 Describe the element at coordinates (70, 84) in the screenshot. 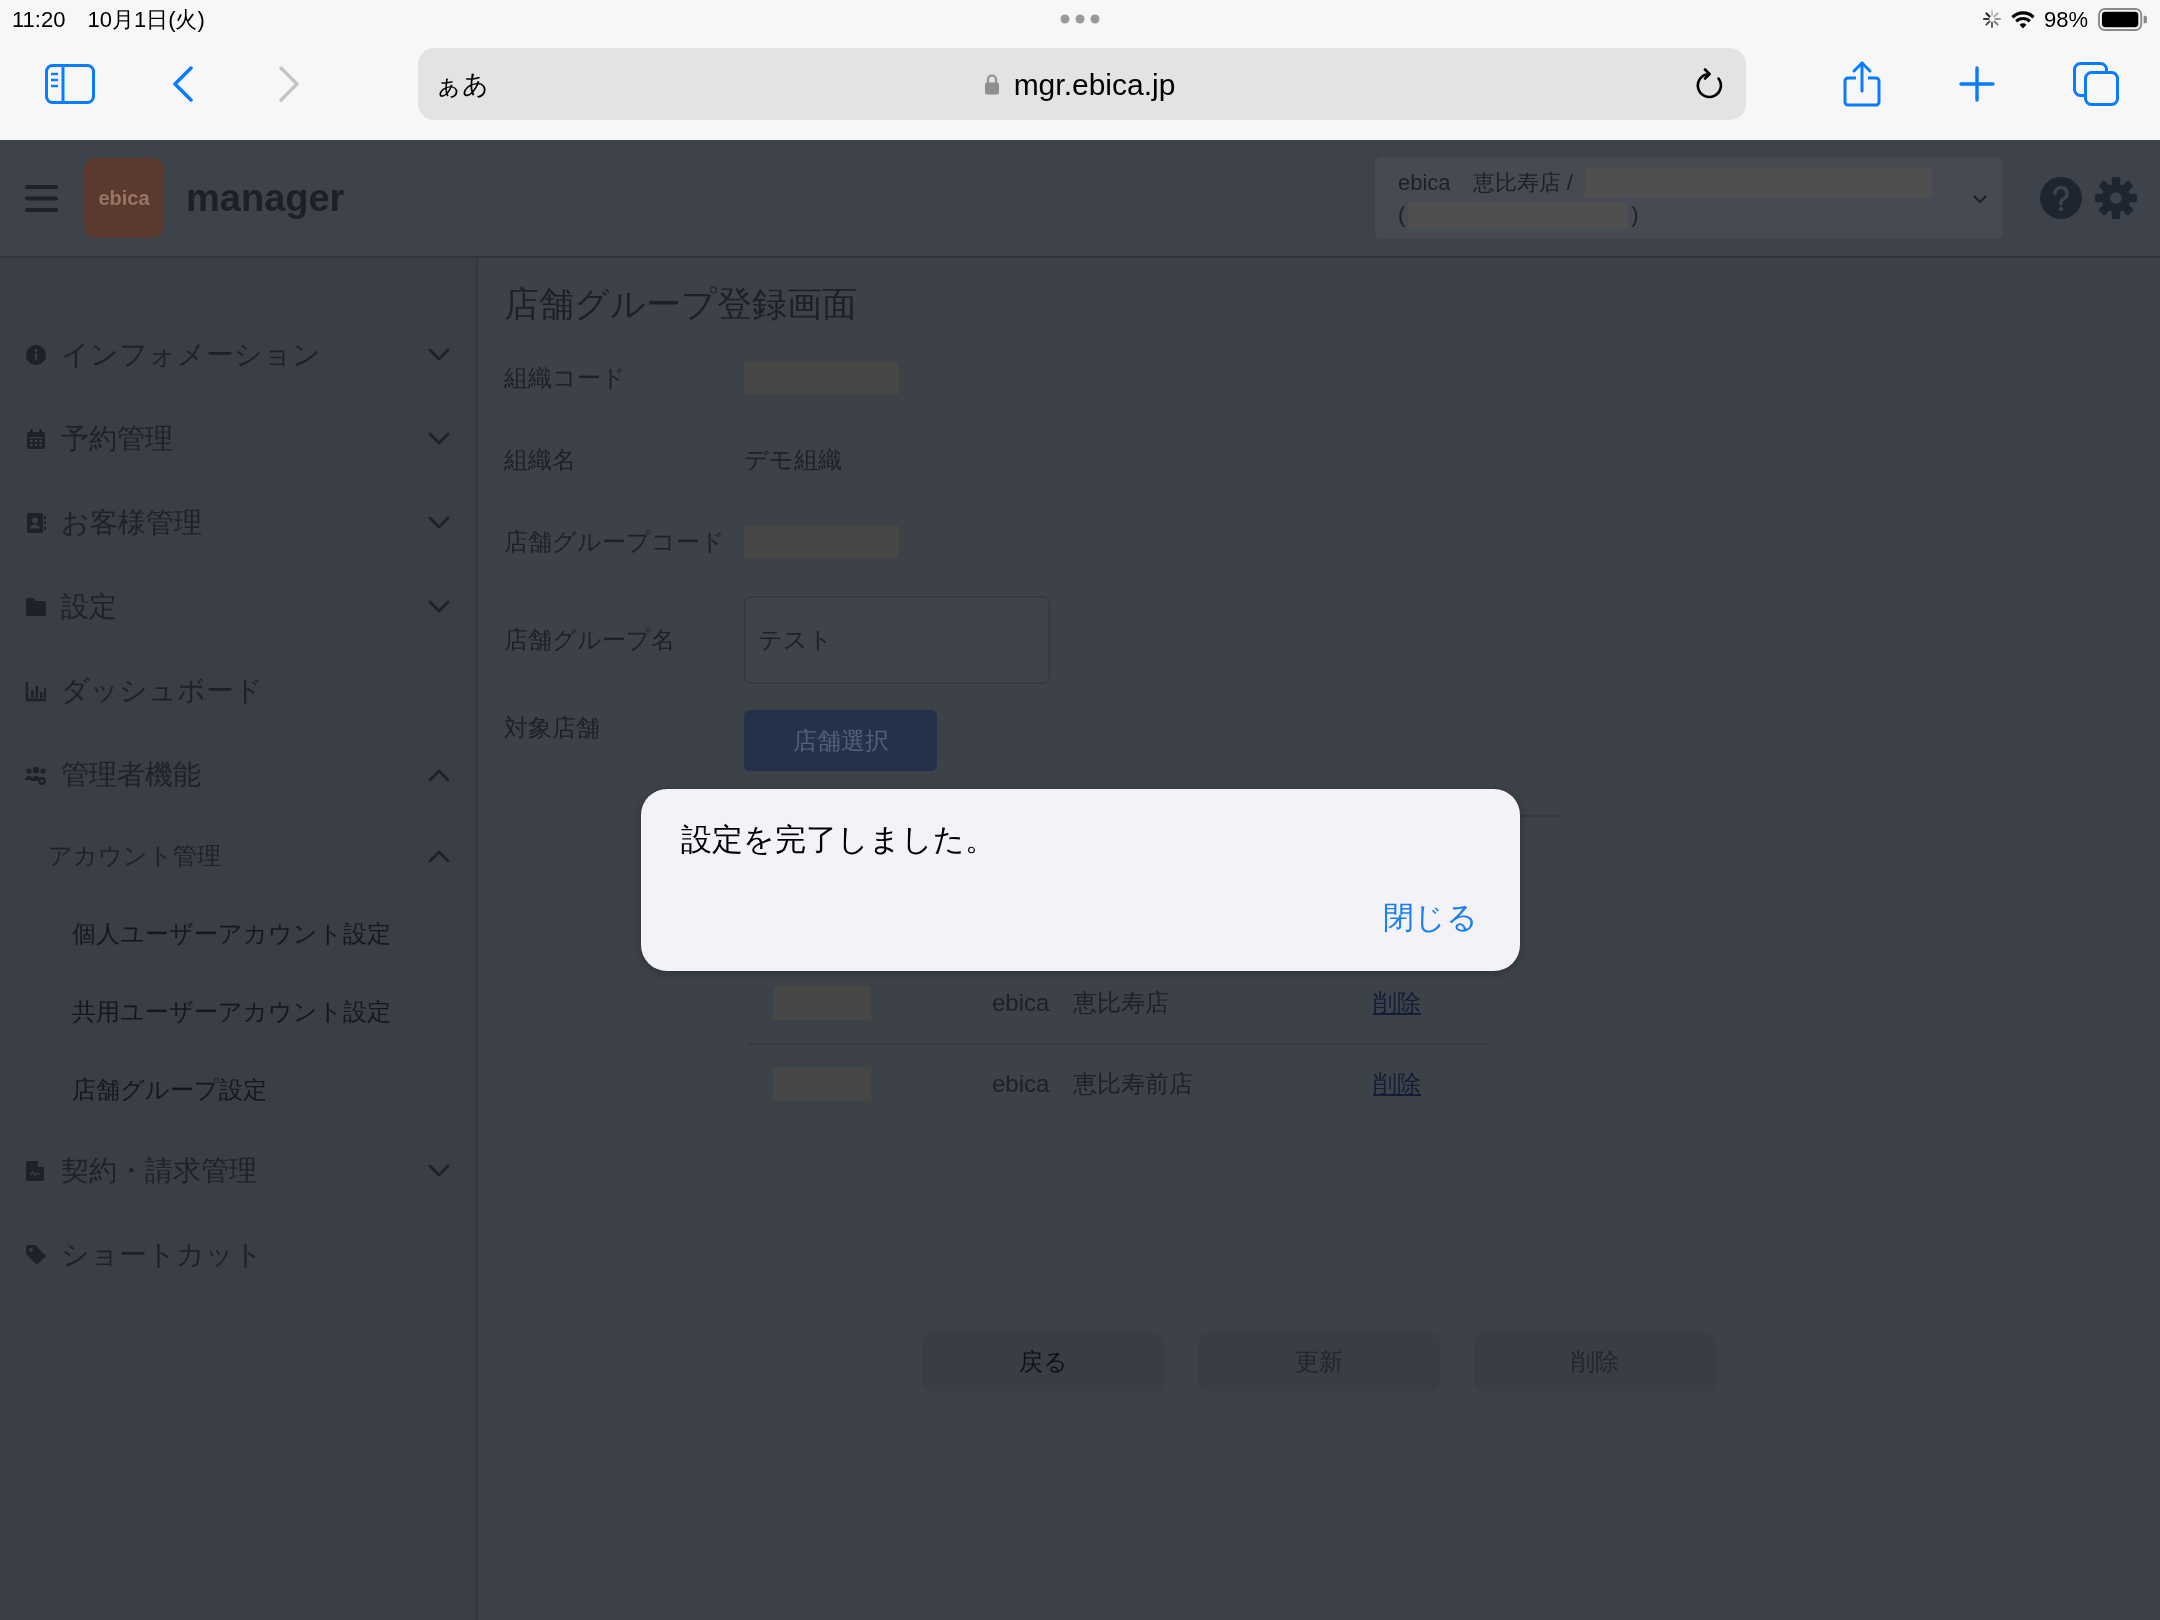

I see `sidebar-icon` at that location.